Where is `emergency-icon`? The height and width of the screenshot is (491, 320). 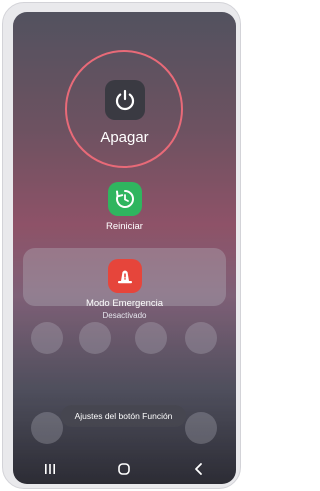 emergency-icon is located at coordinates (124, 276).